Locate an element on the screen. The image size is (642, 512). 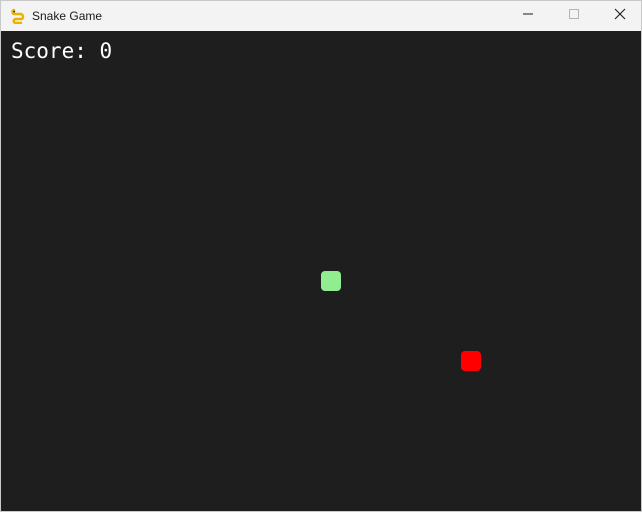
minimize-button is located at coordinates (528, 16).